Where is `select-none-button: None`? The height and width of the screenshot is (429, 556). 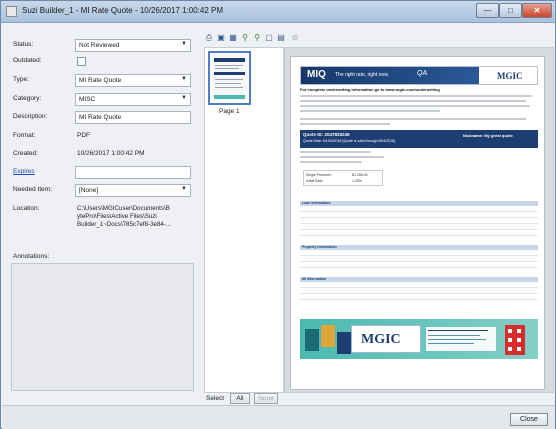 select-none-button: None is located at coordinates (266, 398).